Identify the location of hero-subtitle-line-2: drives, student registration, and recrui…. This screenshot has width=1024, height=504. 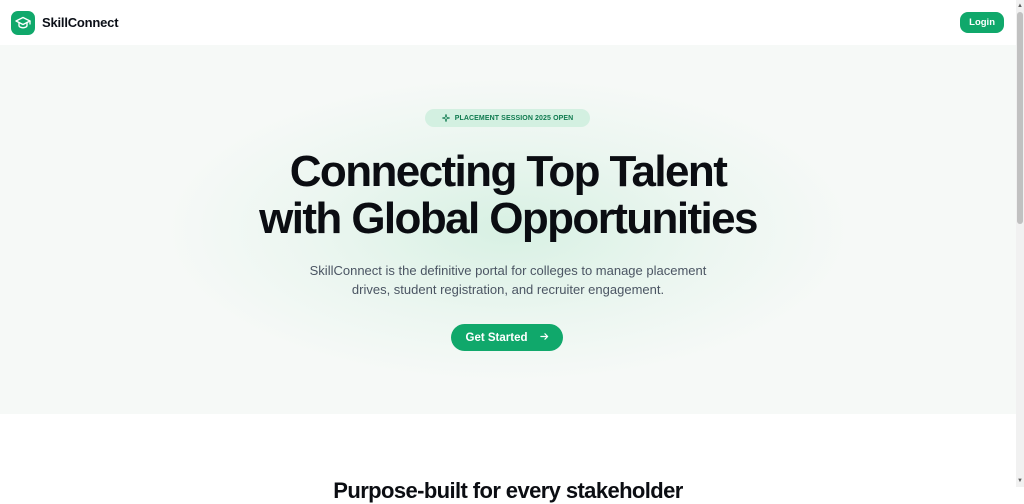
(508, 289).